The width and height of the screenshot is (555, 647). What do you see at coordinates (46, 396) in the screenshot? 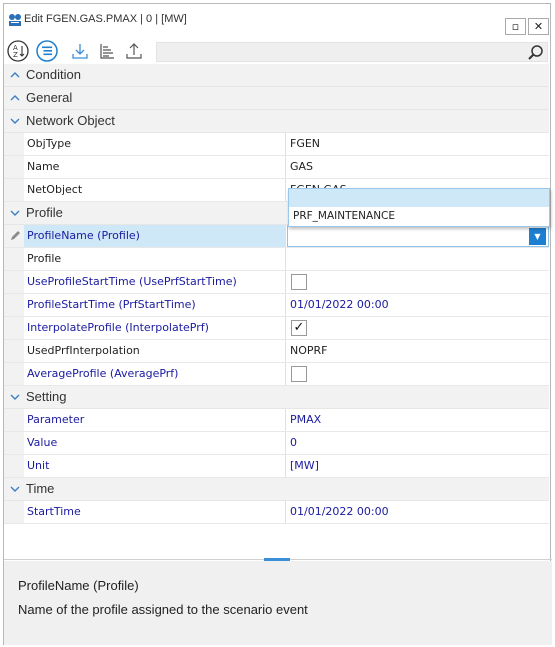
I see `category-label: Setting` at bounding box center [46, 396].